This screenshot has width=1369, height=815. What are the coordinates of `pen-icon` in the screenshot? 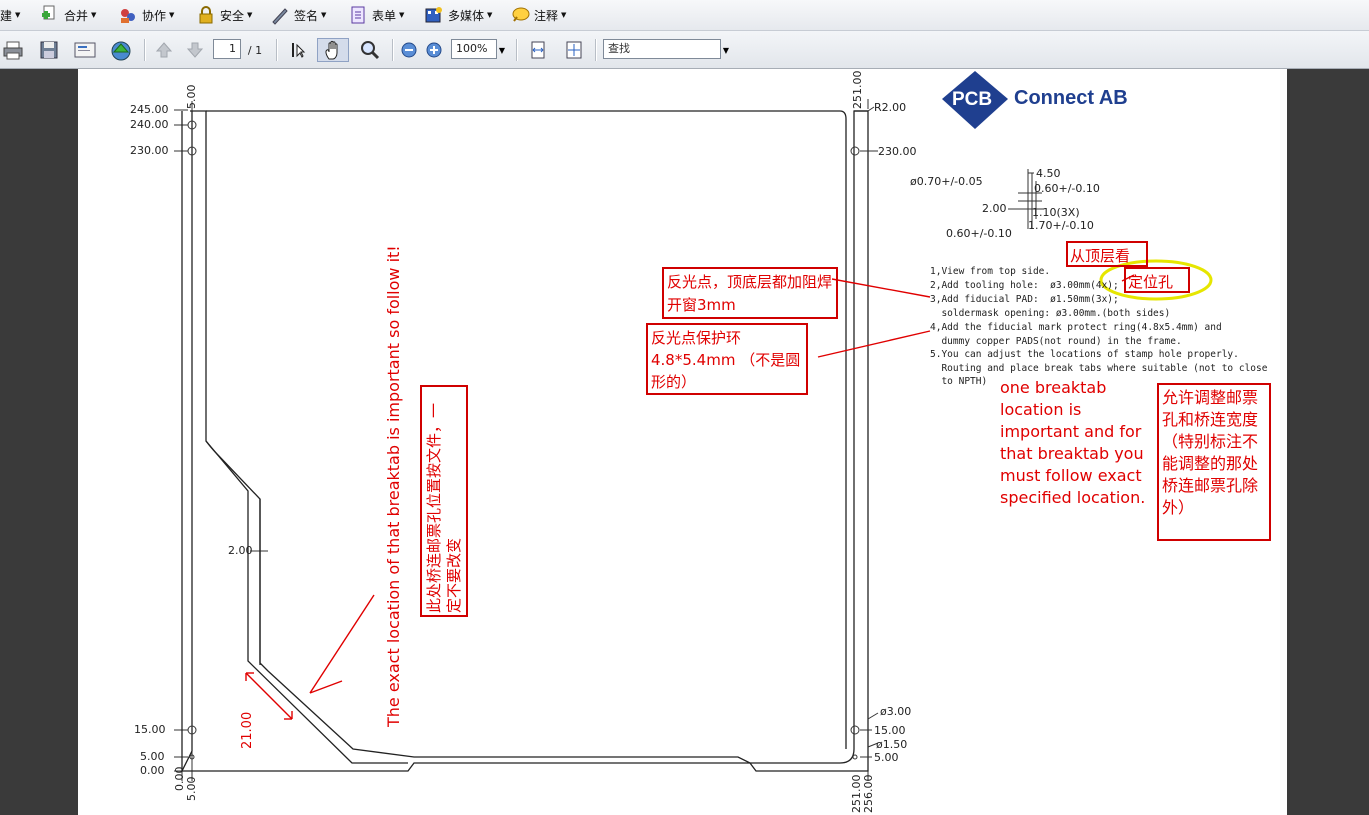 It's located at (280, 16).